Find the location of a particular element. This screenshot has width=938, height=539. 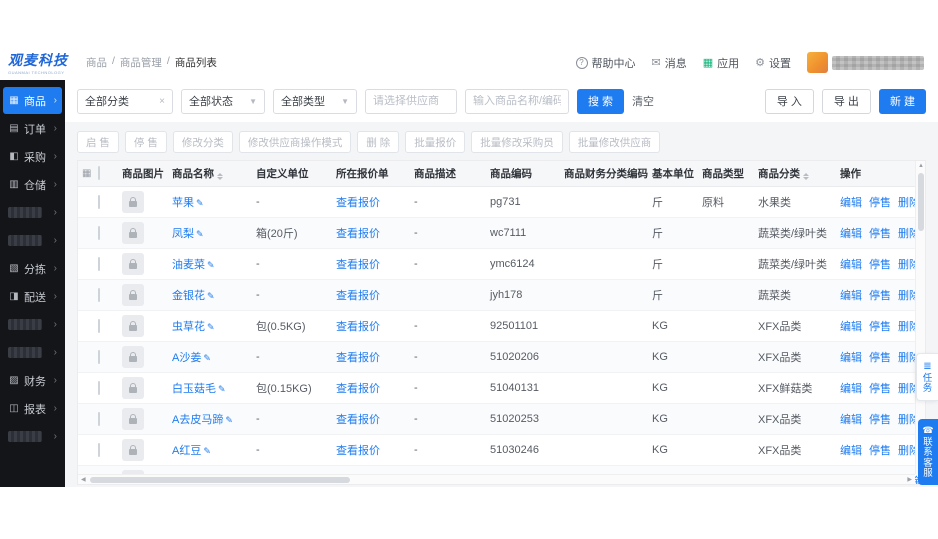

search-input is located at coordinates (517, 101).